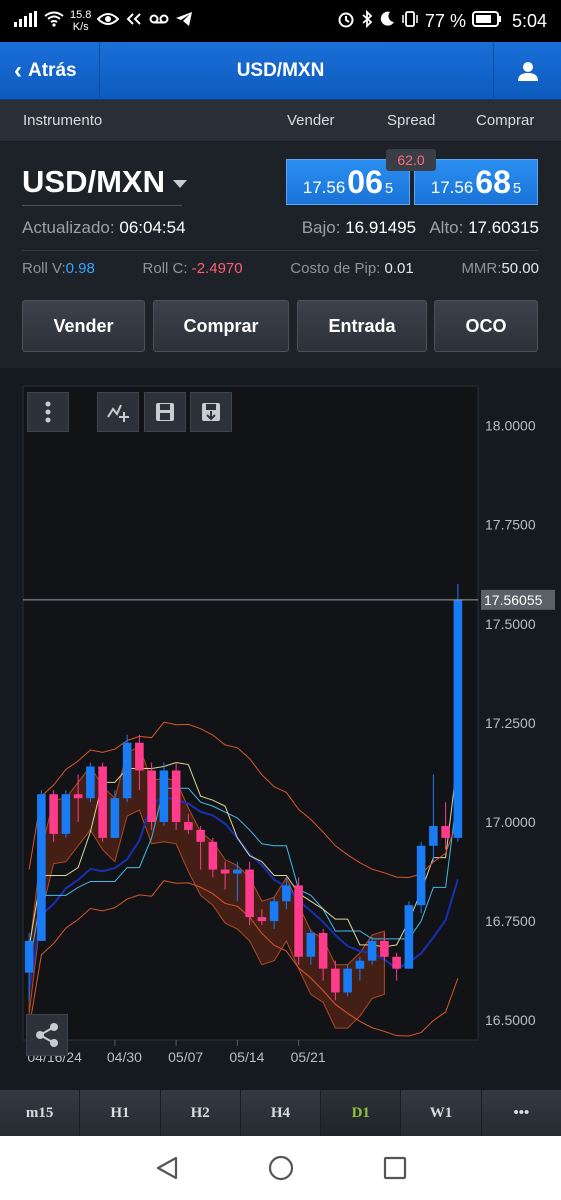 The width and height of the screenshot is (561, 1200). I want to click on y-tick-label: 17.0000, so click(510, 822).